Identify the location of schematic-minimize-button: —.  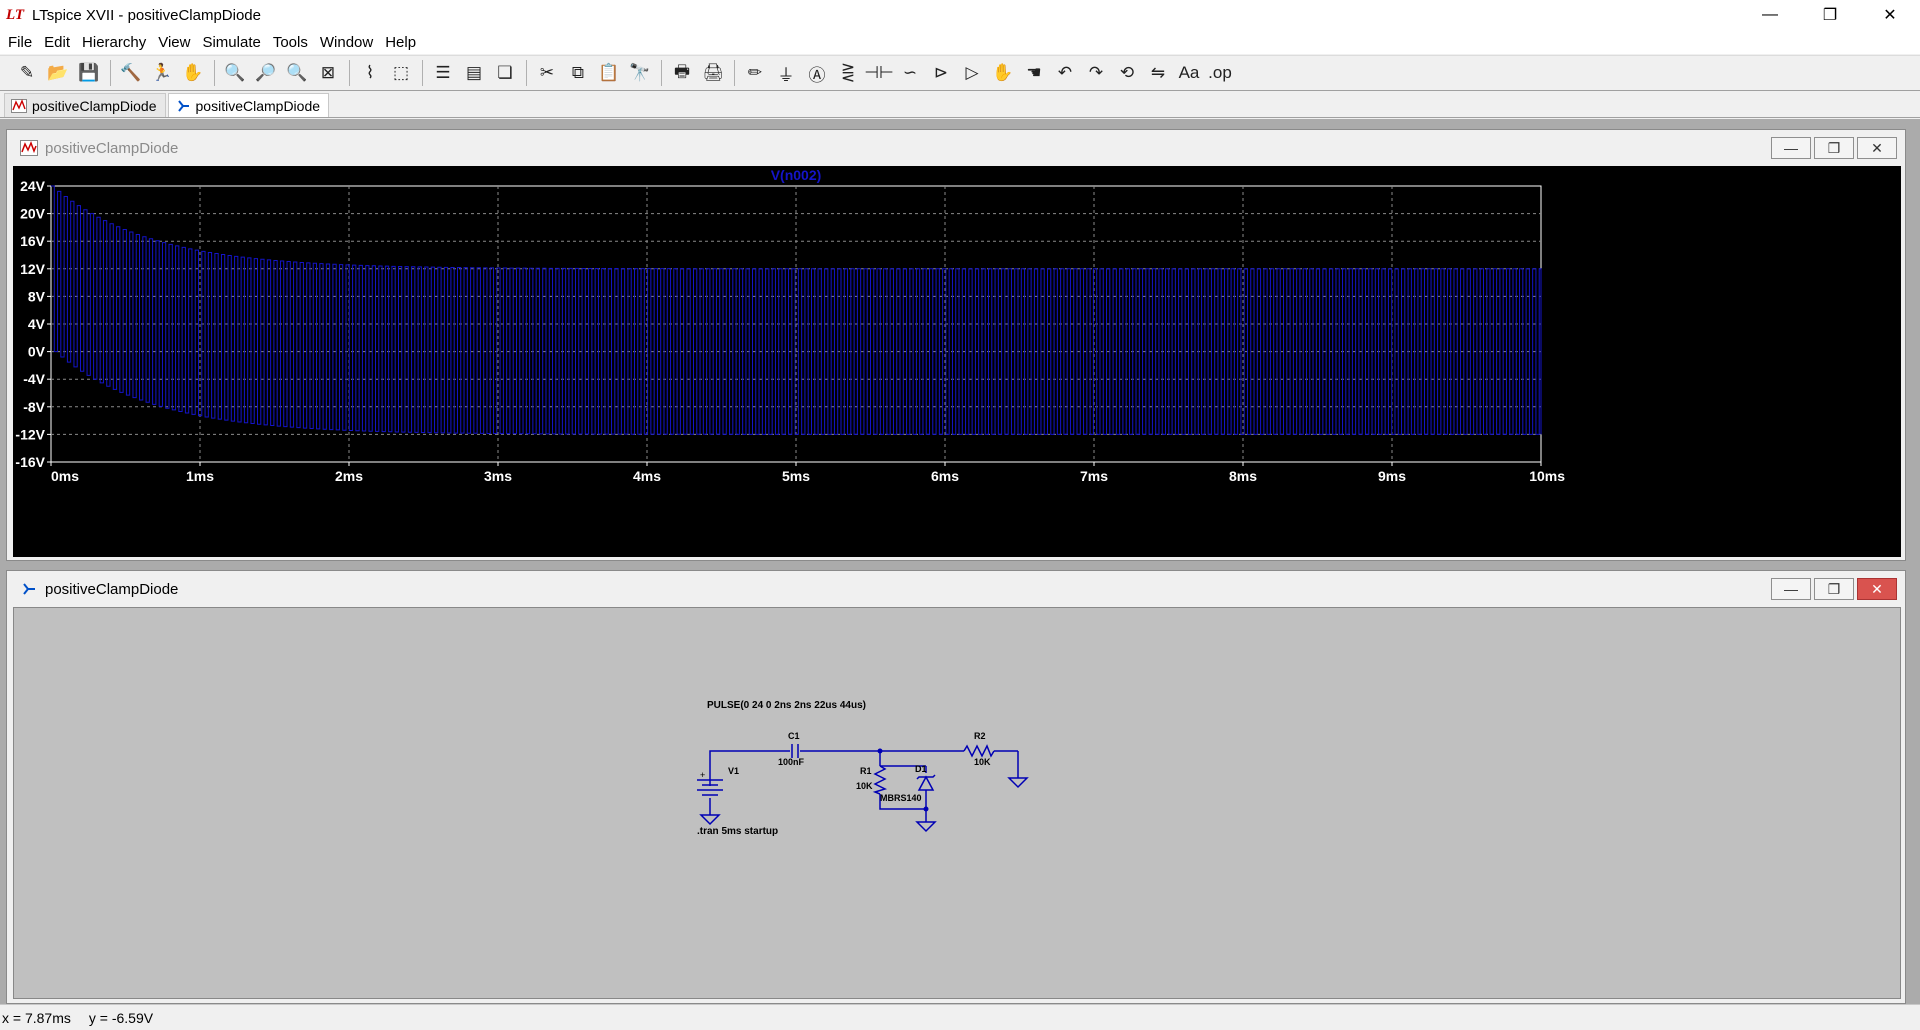
(1791, 589).